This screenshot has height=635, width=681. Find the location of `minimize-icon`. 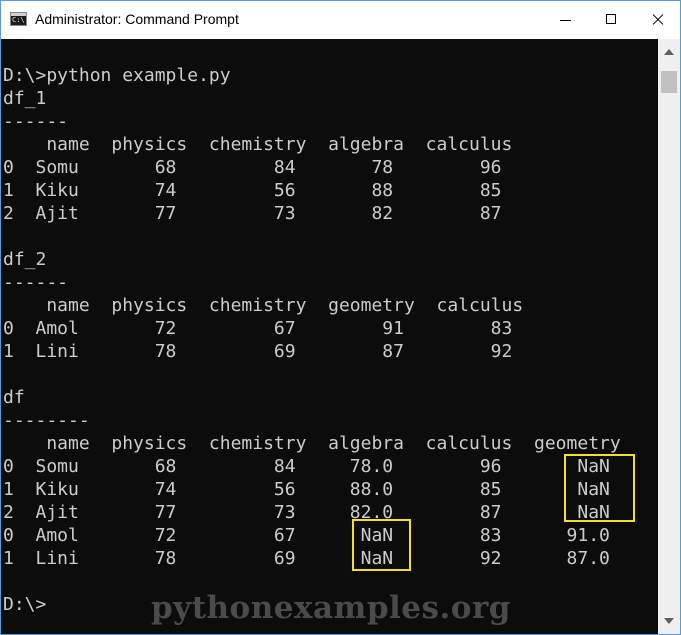

minimize-icon is located at coordinates (565, 20).